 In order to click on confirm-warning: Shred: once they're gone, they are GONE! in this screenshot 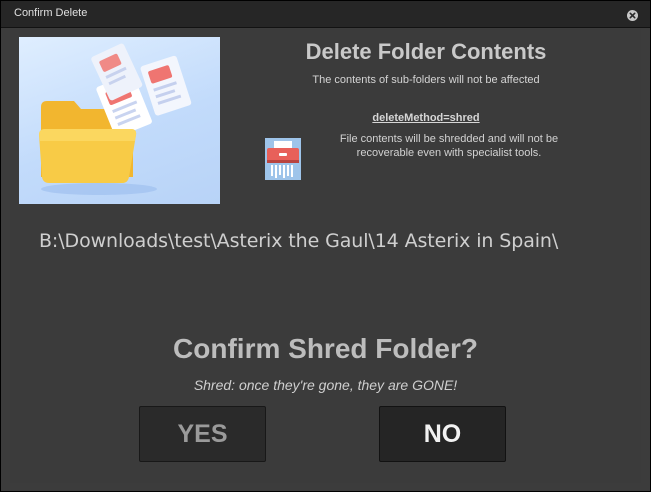, I will do `click(325, 385)`.